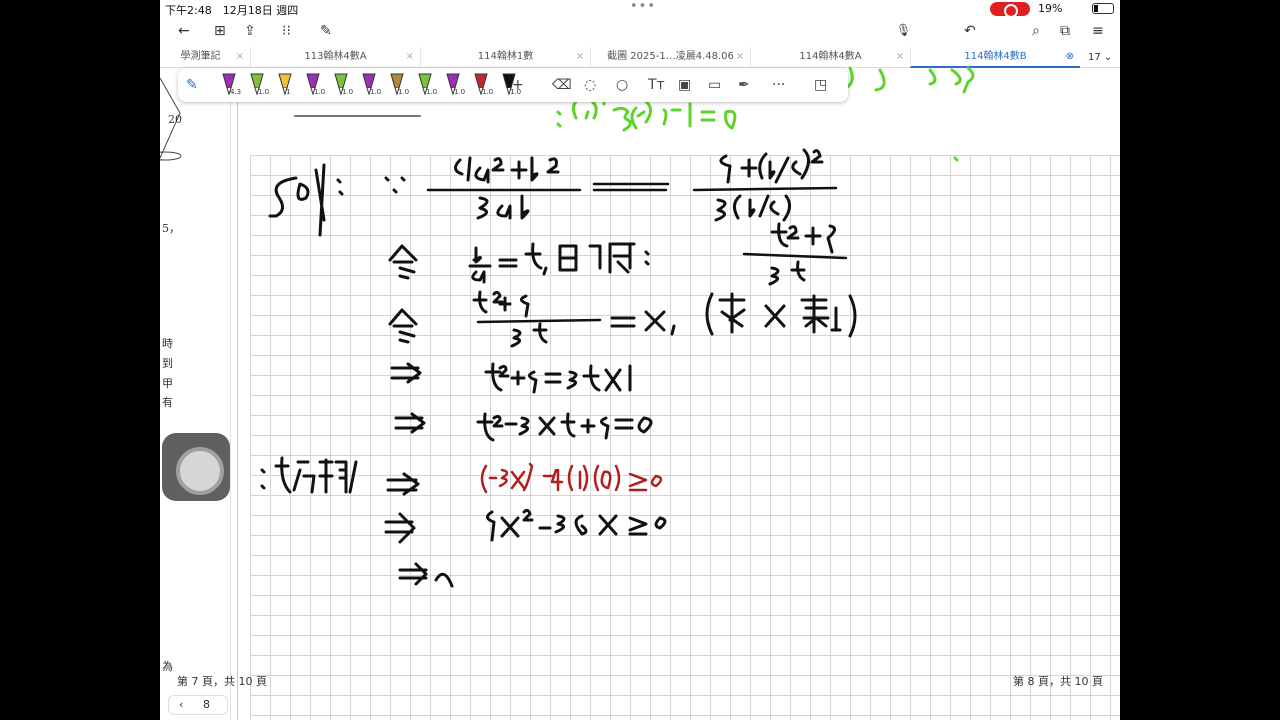 This screenshot has height=720, width=1280. Describe the element at coordinates (181, 705) in the screenshot. I see `chevron-left-icon: ‹` at that location.